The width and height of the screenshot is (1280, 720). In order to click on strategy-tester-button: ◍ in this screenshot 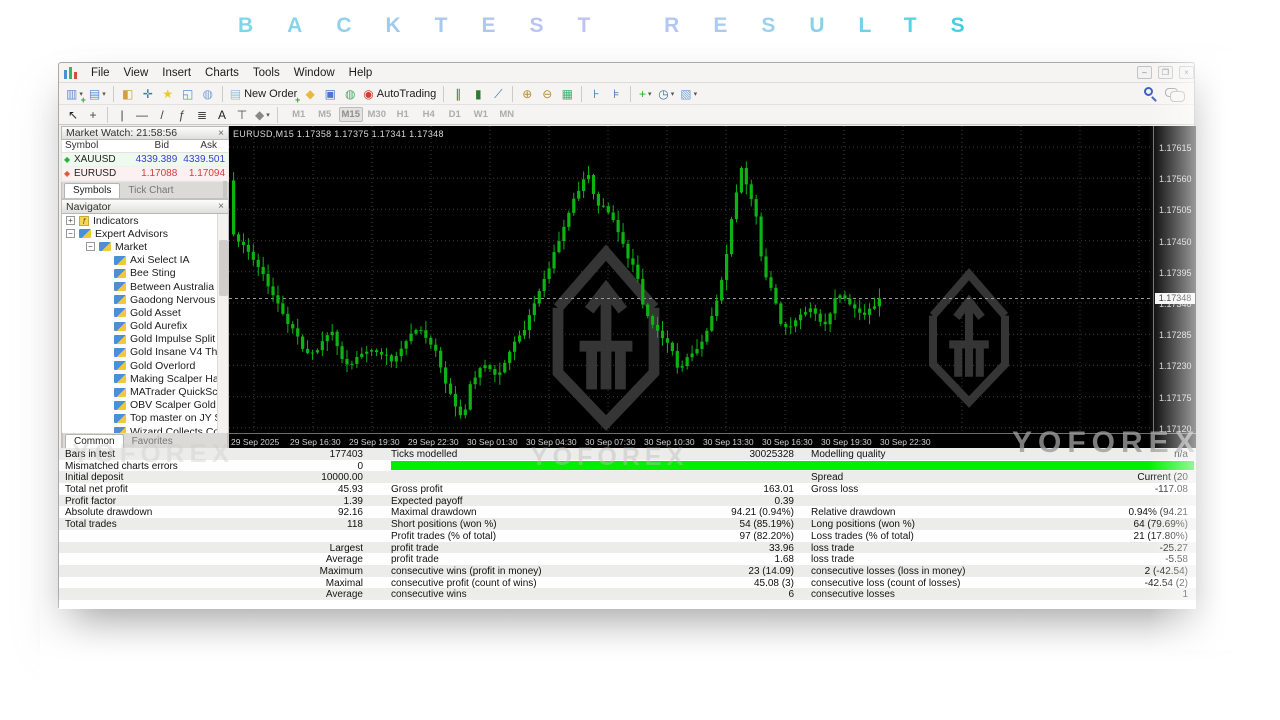, I will do `click(208, 94)`.